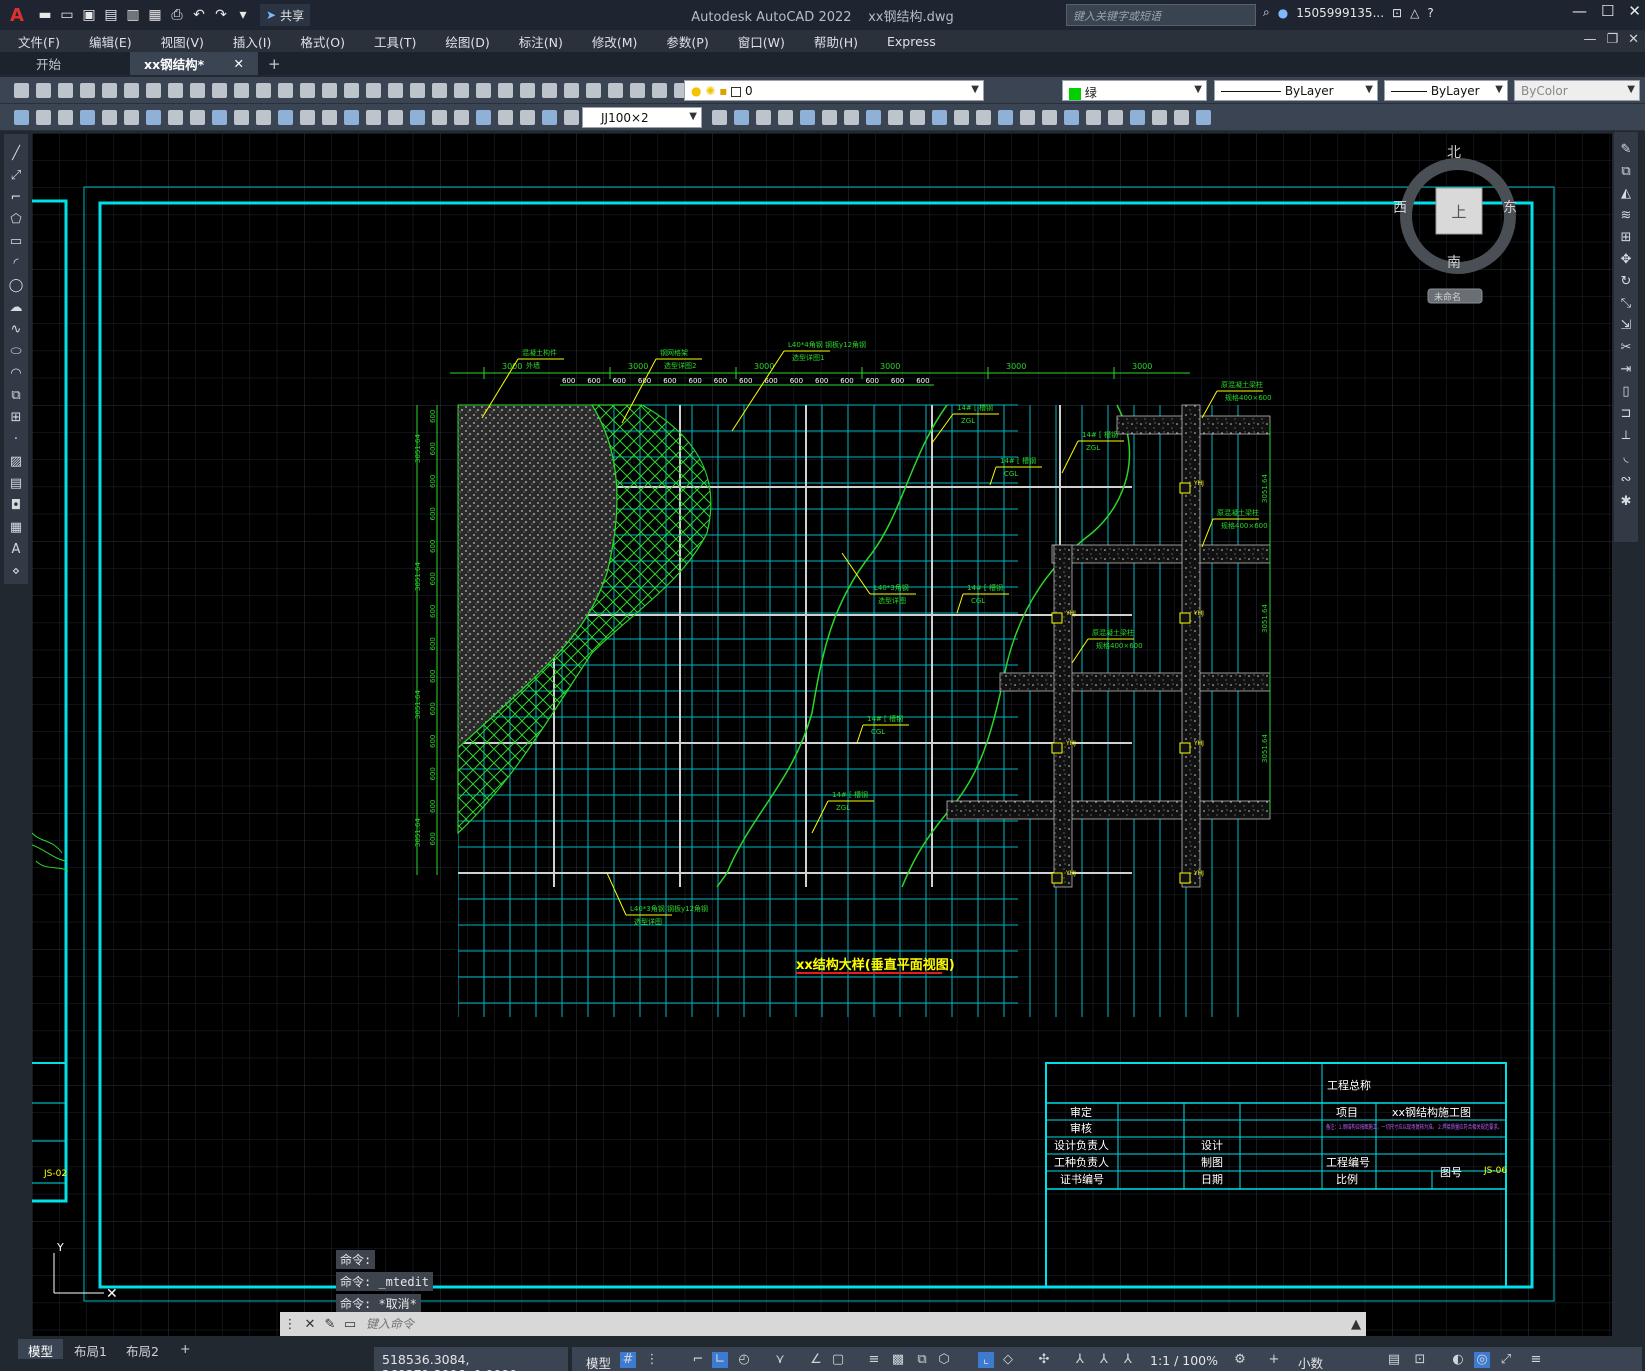  I want to click on plot-icon: ▥, so click(133, 15).